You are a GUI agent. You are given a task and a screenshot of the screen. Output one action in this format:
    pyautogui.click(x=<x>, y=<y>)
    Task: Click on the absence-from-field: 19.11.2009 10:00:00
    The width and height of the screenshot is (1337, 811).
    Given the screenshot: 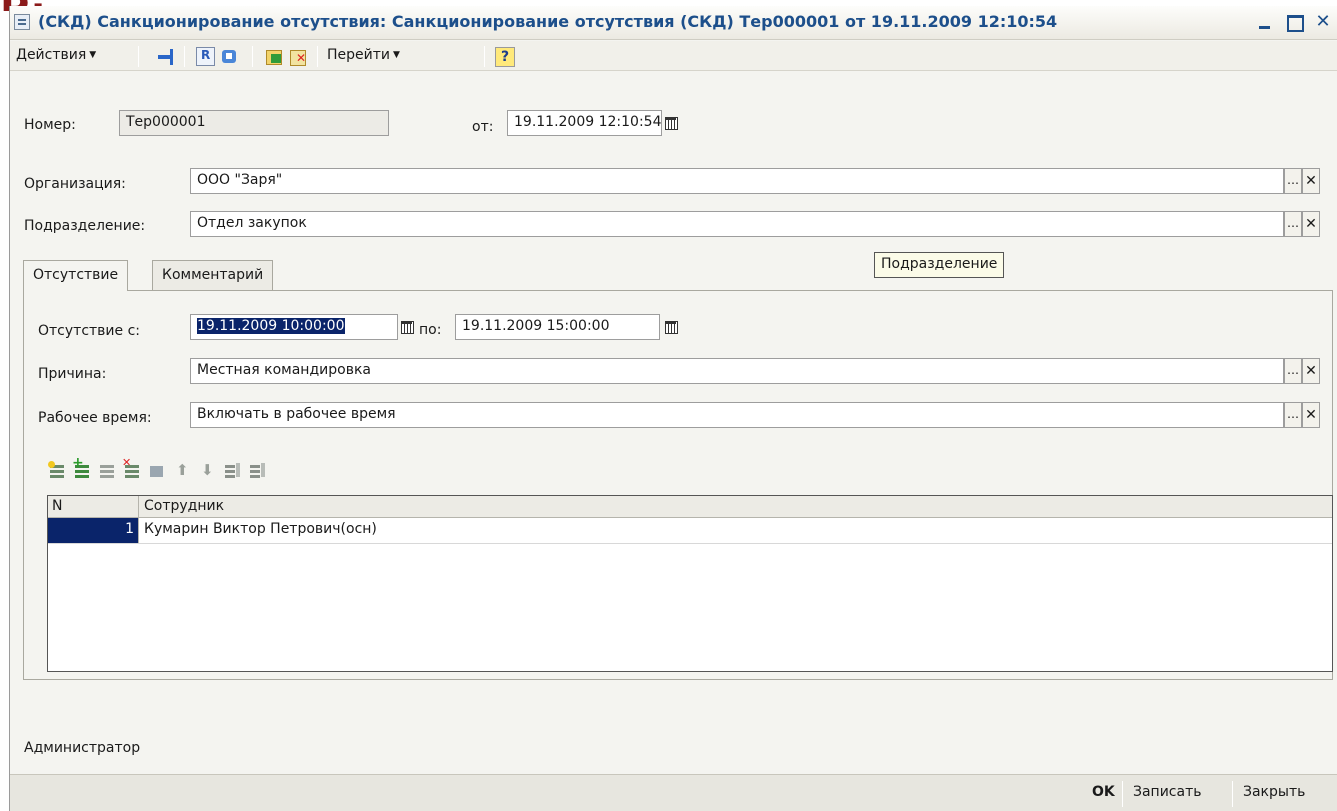 What is the action you would take?
    pyautogui.click(x=294, y=327)
    